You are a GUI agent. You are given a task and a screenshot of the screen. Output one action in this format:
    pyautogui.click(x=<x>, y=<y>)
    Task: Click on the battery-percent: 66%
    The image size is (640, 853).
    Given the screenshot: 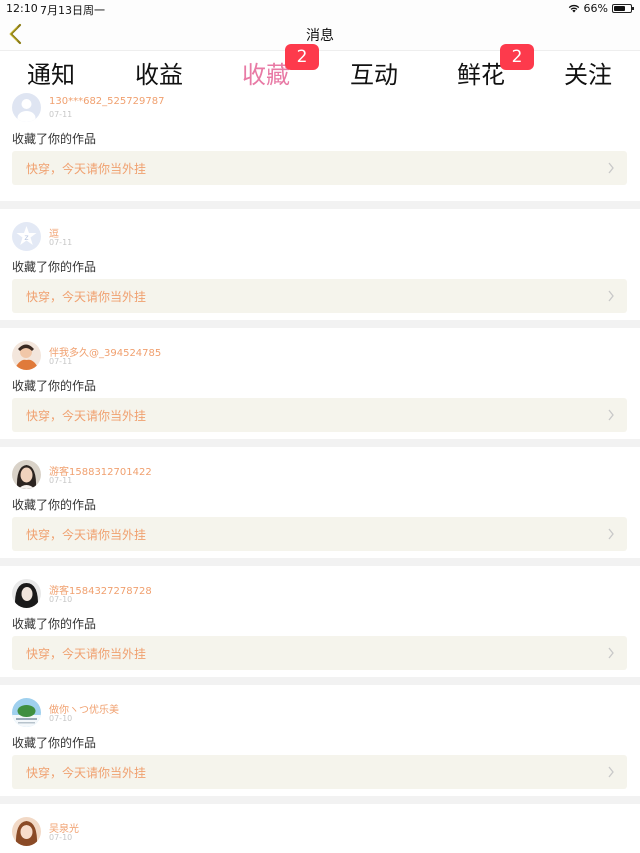 What is the action you would take?
    pyautogui.click(x=595, y=8)
    